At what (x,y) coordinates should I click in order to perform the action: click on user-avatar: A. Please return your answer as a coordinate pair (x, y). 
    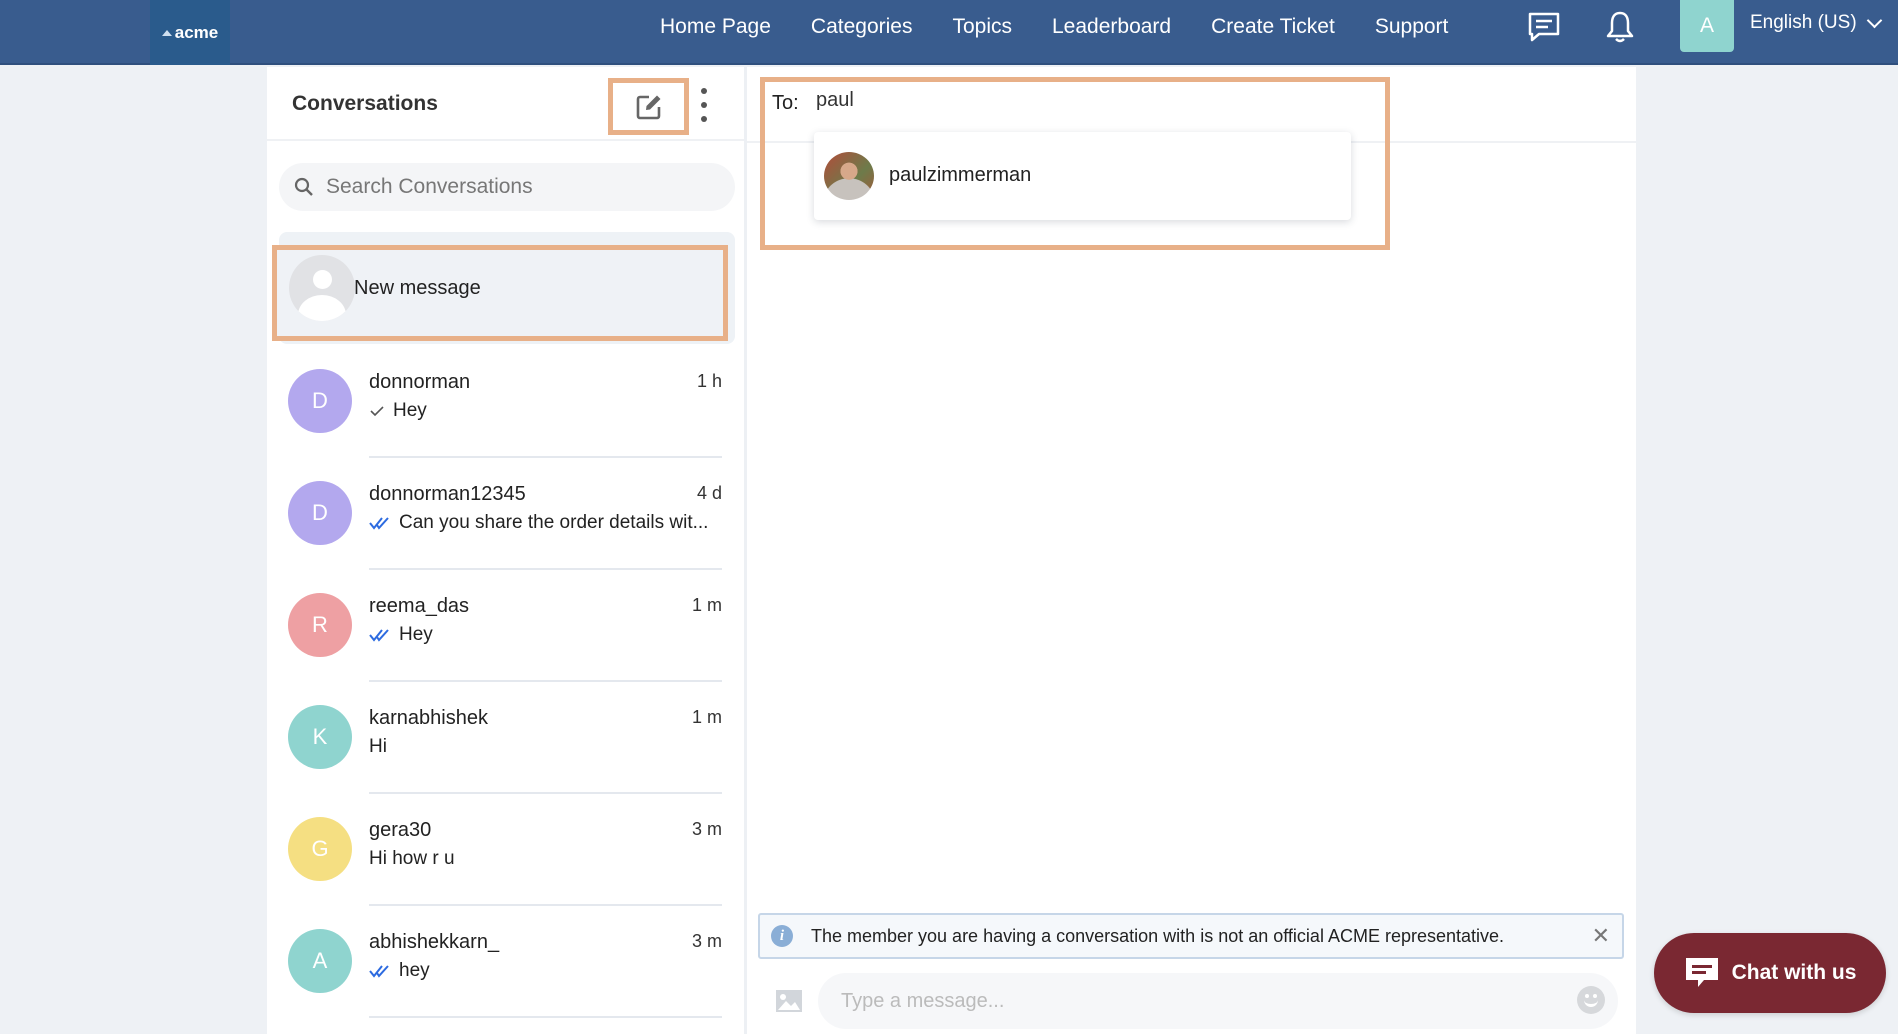
    Looking at the image, I should click on (1707, 26).